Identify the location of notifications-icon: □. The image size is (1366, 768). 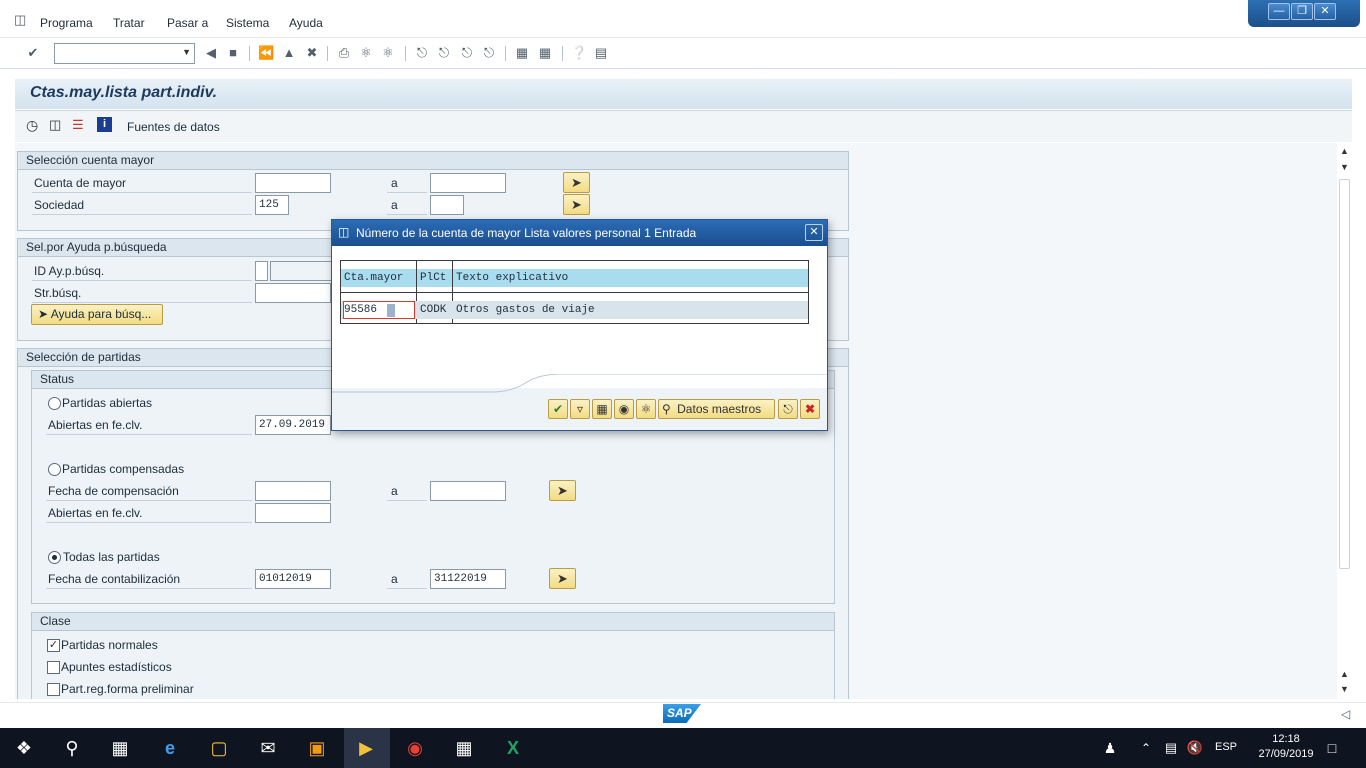
(1332, 748).